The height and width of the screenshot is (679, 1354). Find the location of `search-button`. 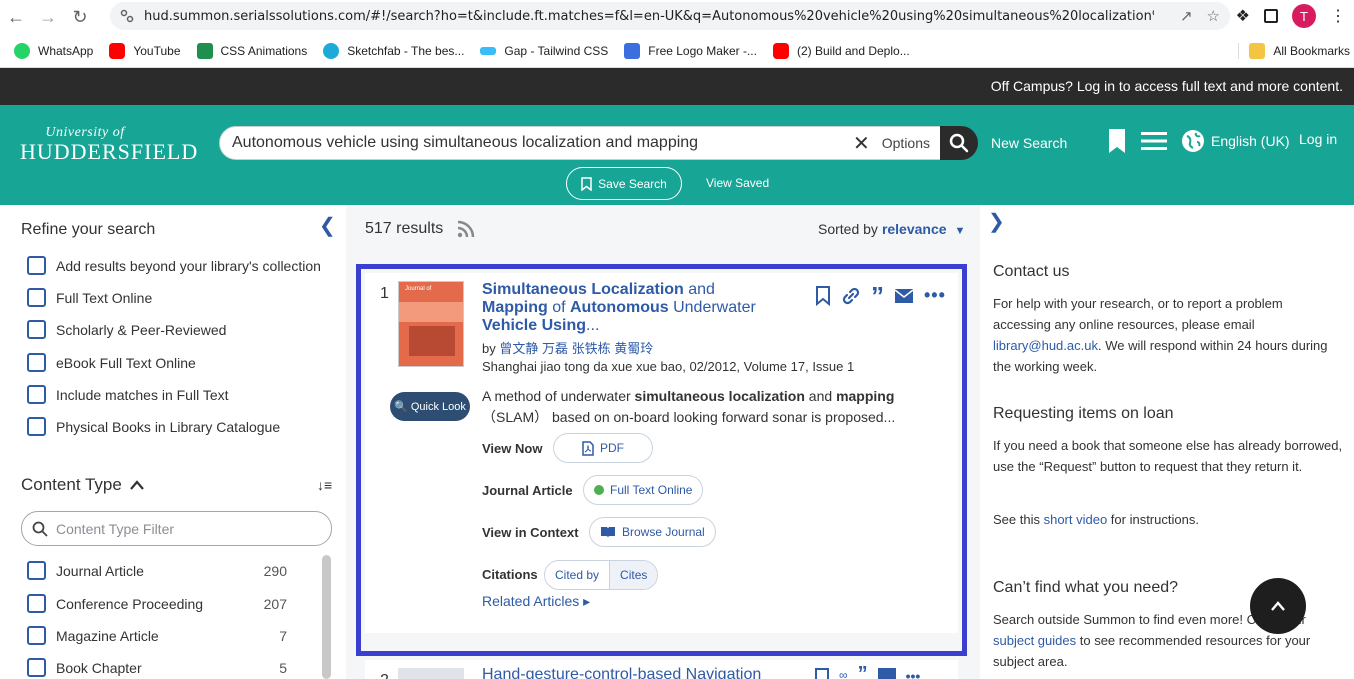

search-button is located at coordinates (959, 143).